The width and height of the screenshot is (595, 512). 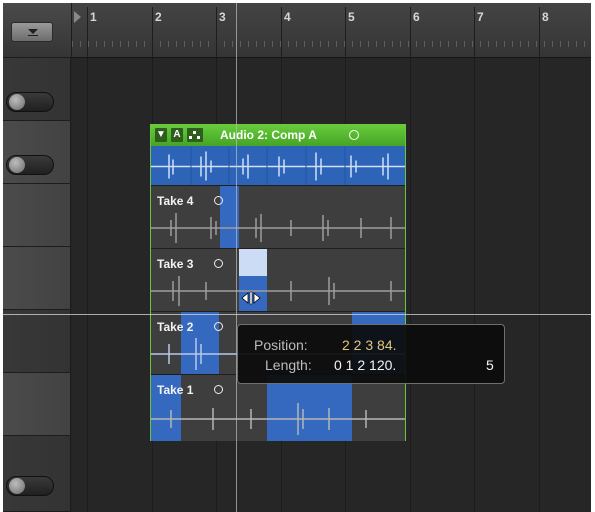 What do you see at coordinates (545, 17) in the screenshot?
I see `ruler-bar-number: 8` at bounding box center [545, 17].